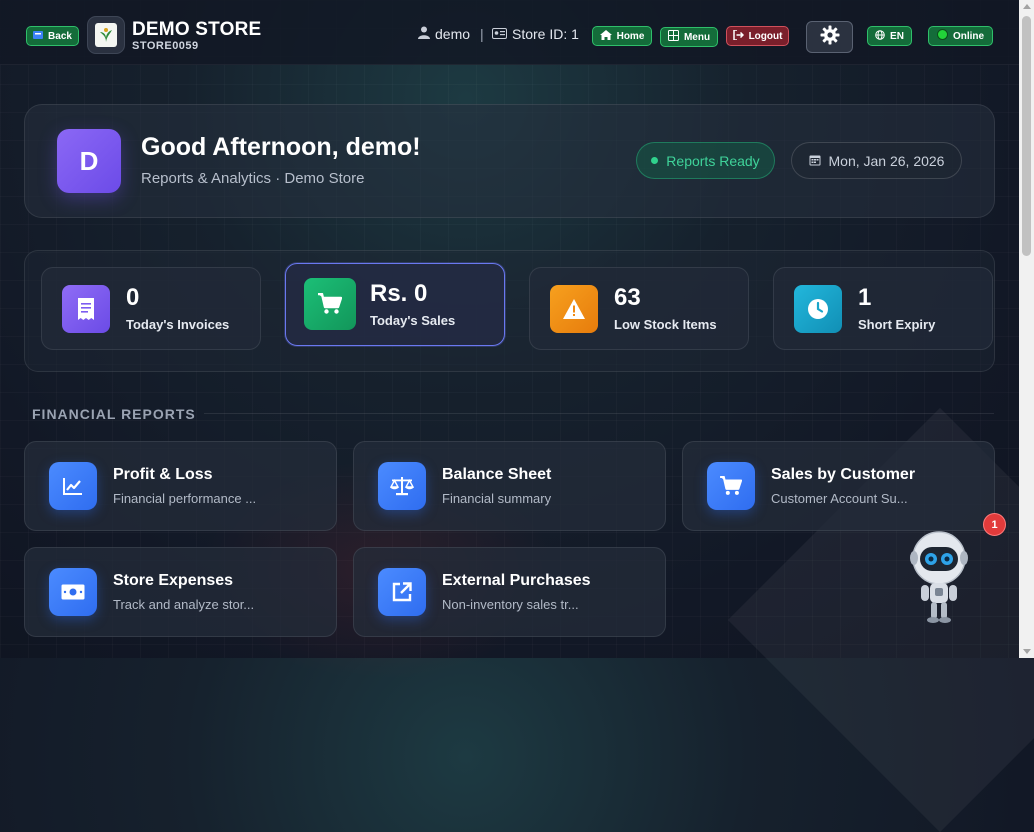 The image size is (1034, 832). What do you see at coordinates (402, 592) in the screenshot?
I see `external-link-icon` at bounding box center [402, 592].